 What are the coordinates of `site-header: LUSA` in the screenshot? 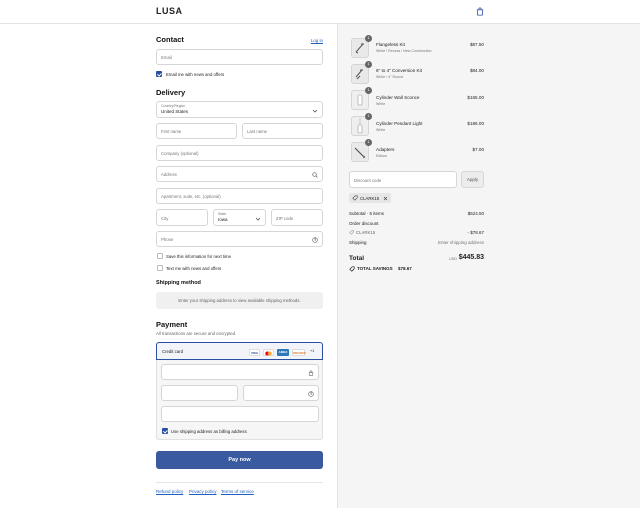 It's located at (320, 12).